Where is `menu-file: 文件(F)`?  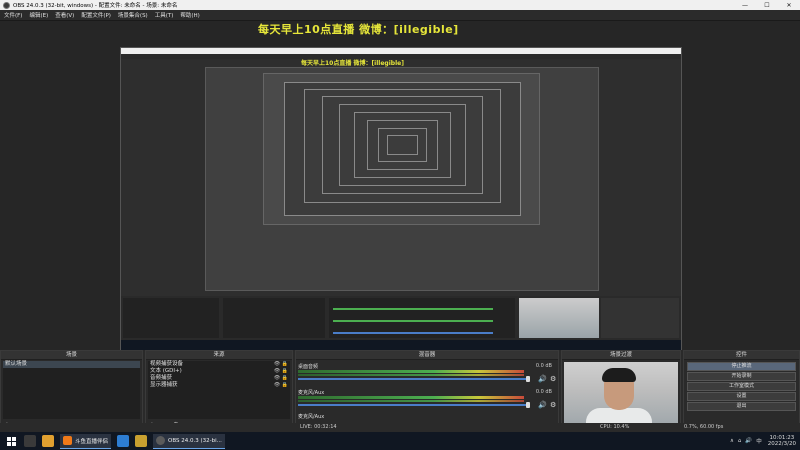 menu-file: 文件(F) is located at coordinates (13, 15).